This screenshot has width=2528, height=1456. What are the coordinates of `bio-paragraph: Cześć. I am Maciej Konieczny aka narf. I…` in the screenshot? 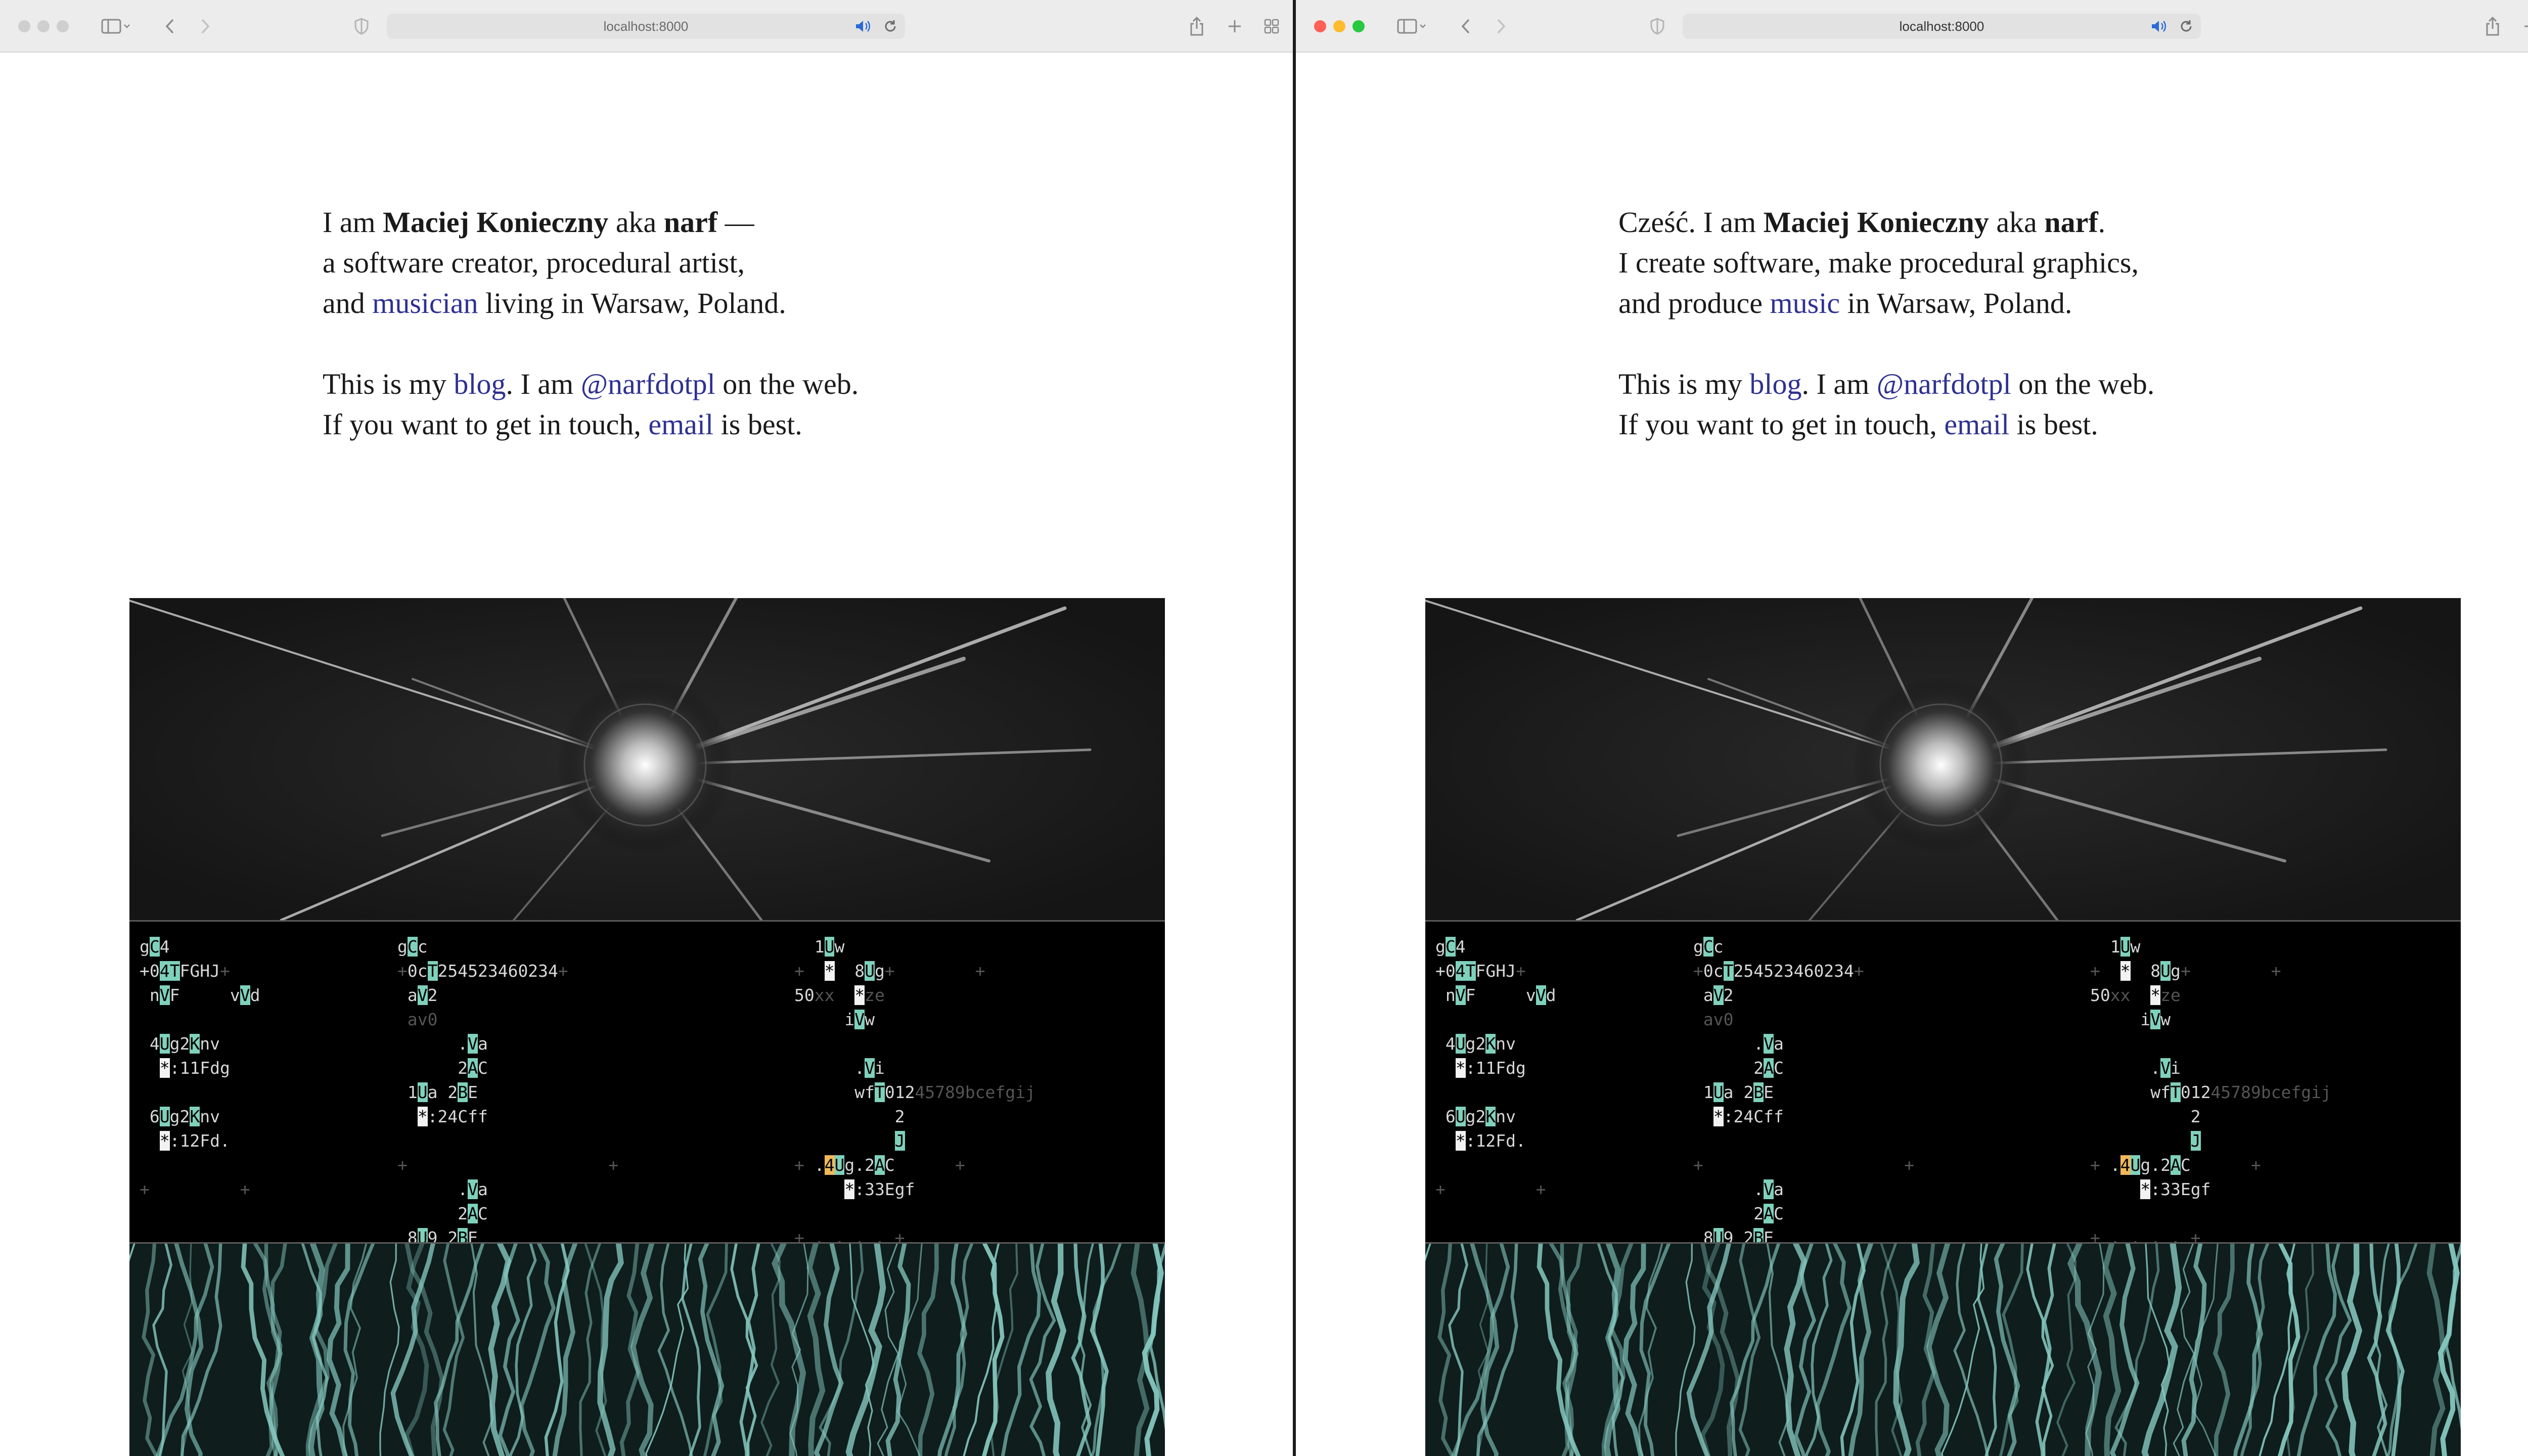 It's located at (1879, 263).